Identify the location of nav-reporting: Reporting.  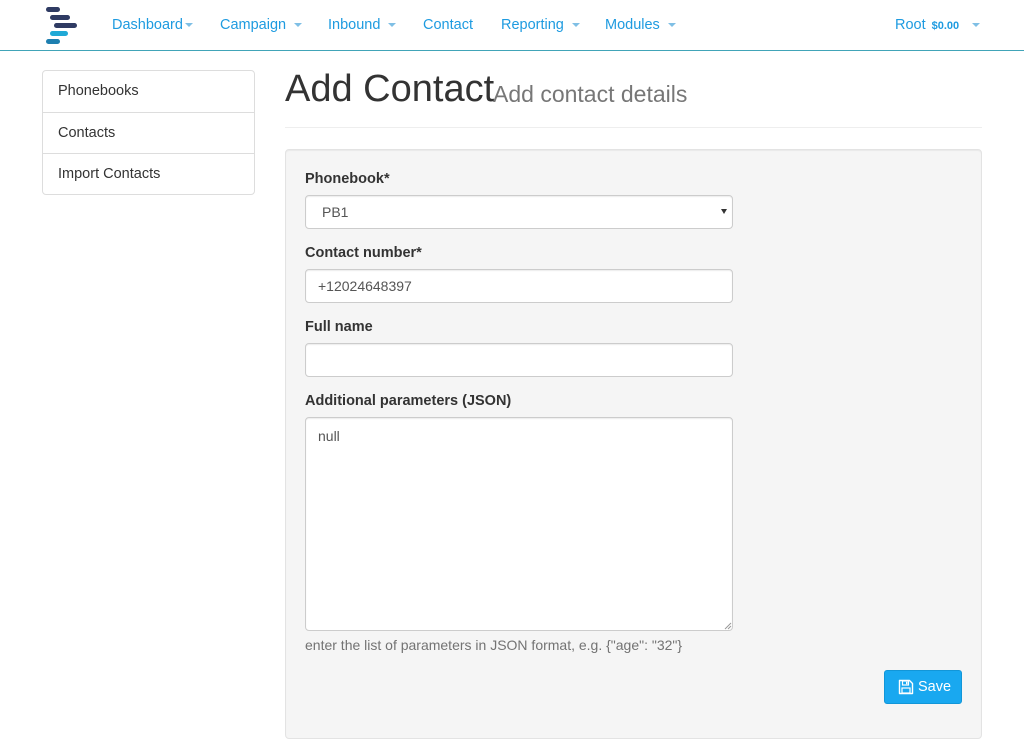
(540, 25).